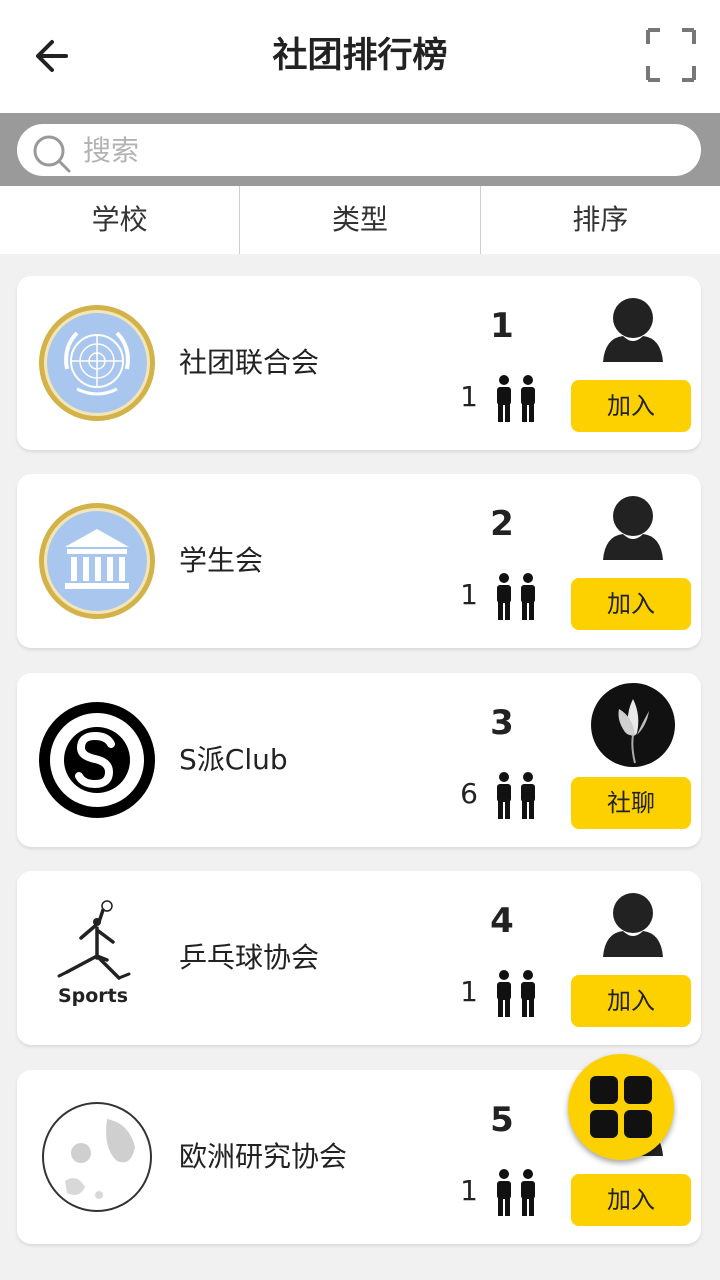 This screenshot has width=720, height=1280. I want to click on club-name: 乒乓球协会, so click(249, 957).